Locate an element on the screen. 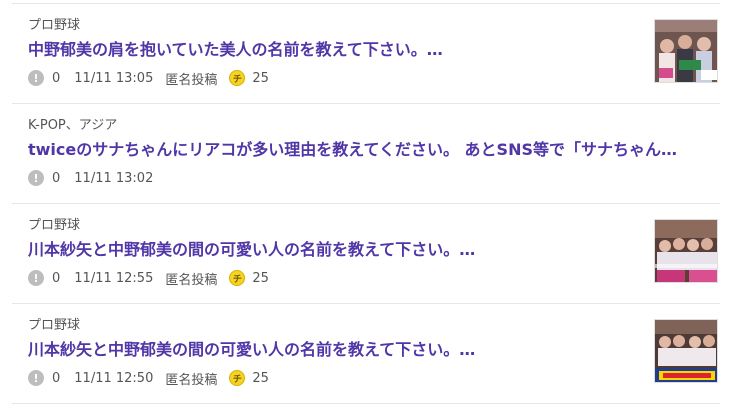 The width and height of the screenshot is (745, 409). timestamp: 11/11 12:50 is located at coordinates (114, 378).